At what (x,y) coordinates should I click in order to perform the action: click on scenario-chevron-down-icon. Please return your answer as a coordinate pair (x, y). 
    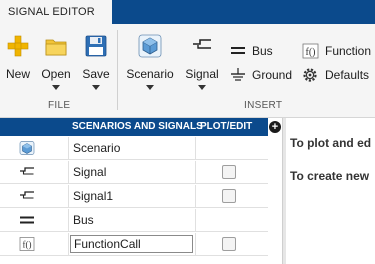
    Looking at the image, I should click on (150, 87).